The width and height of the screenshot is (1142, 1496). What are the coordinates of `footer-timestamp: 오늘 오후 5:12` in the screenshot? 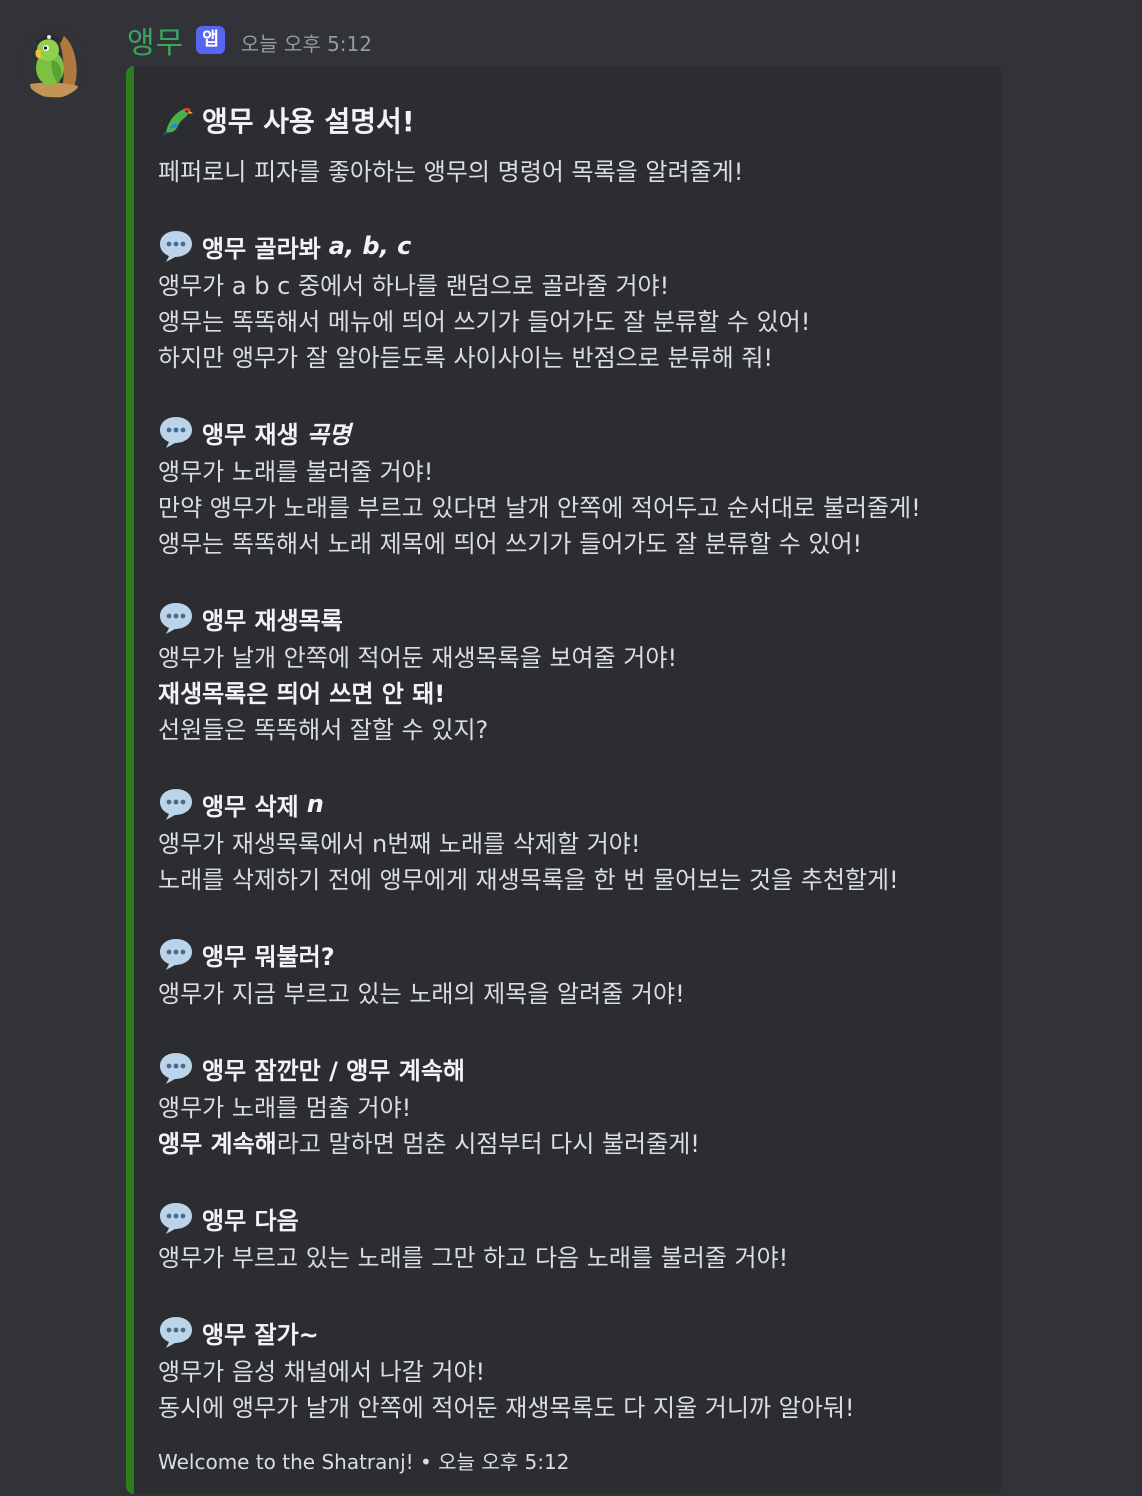 It's located at (504, 1462).